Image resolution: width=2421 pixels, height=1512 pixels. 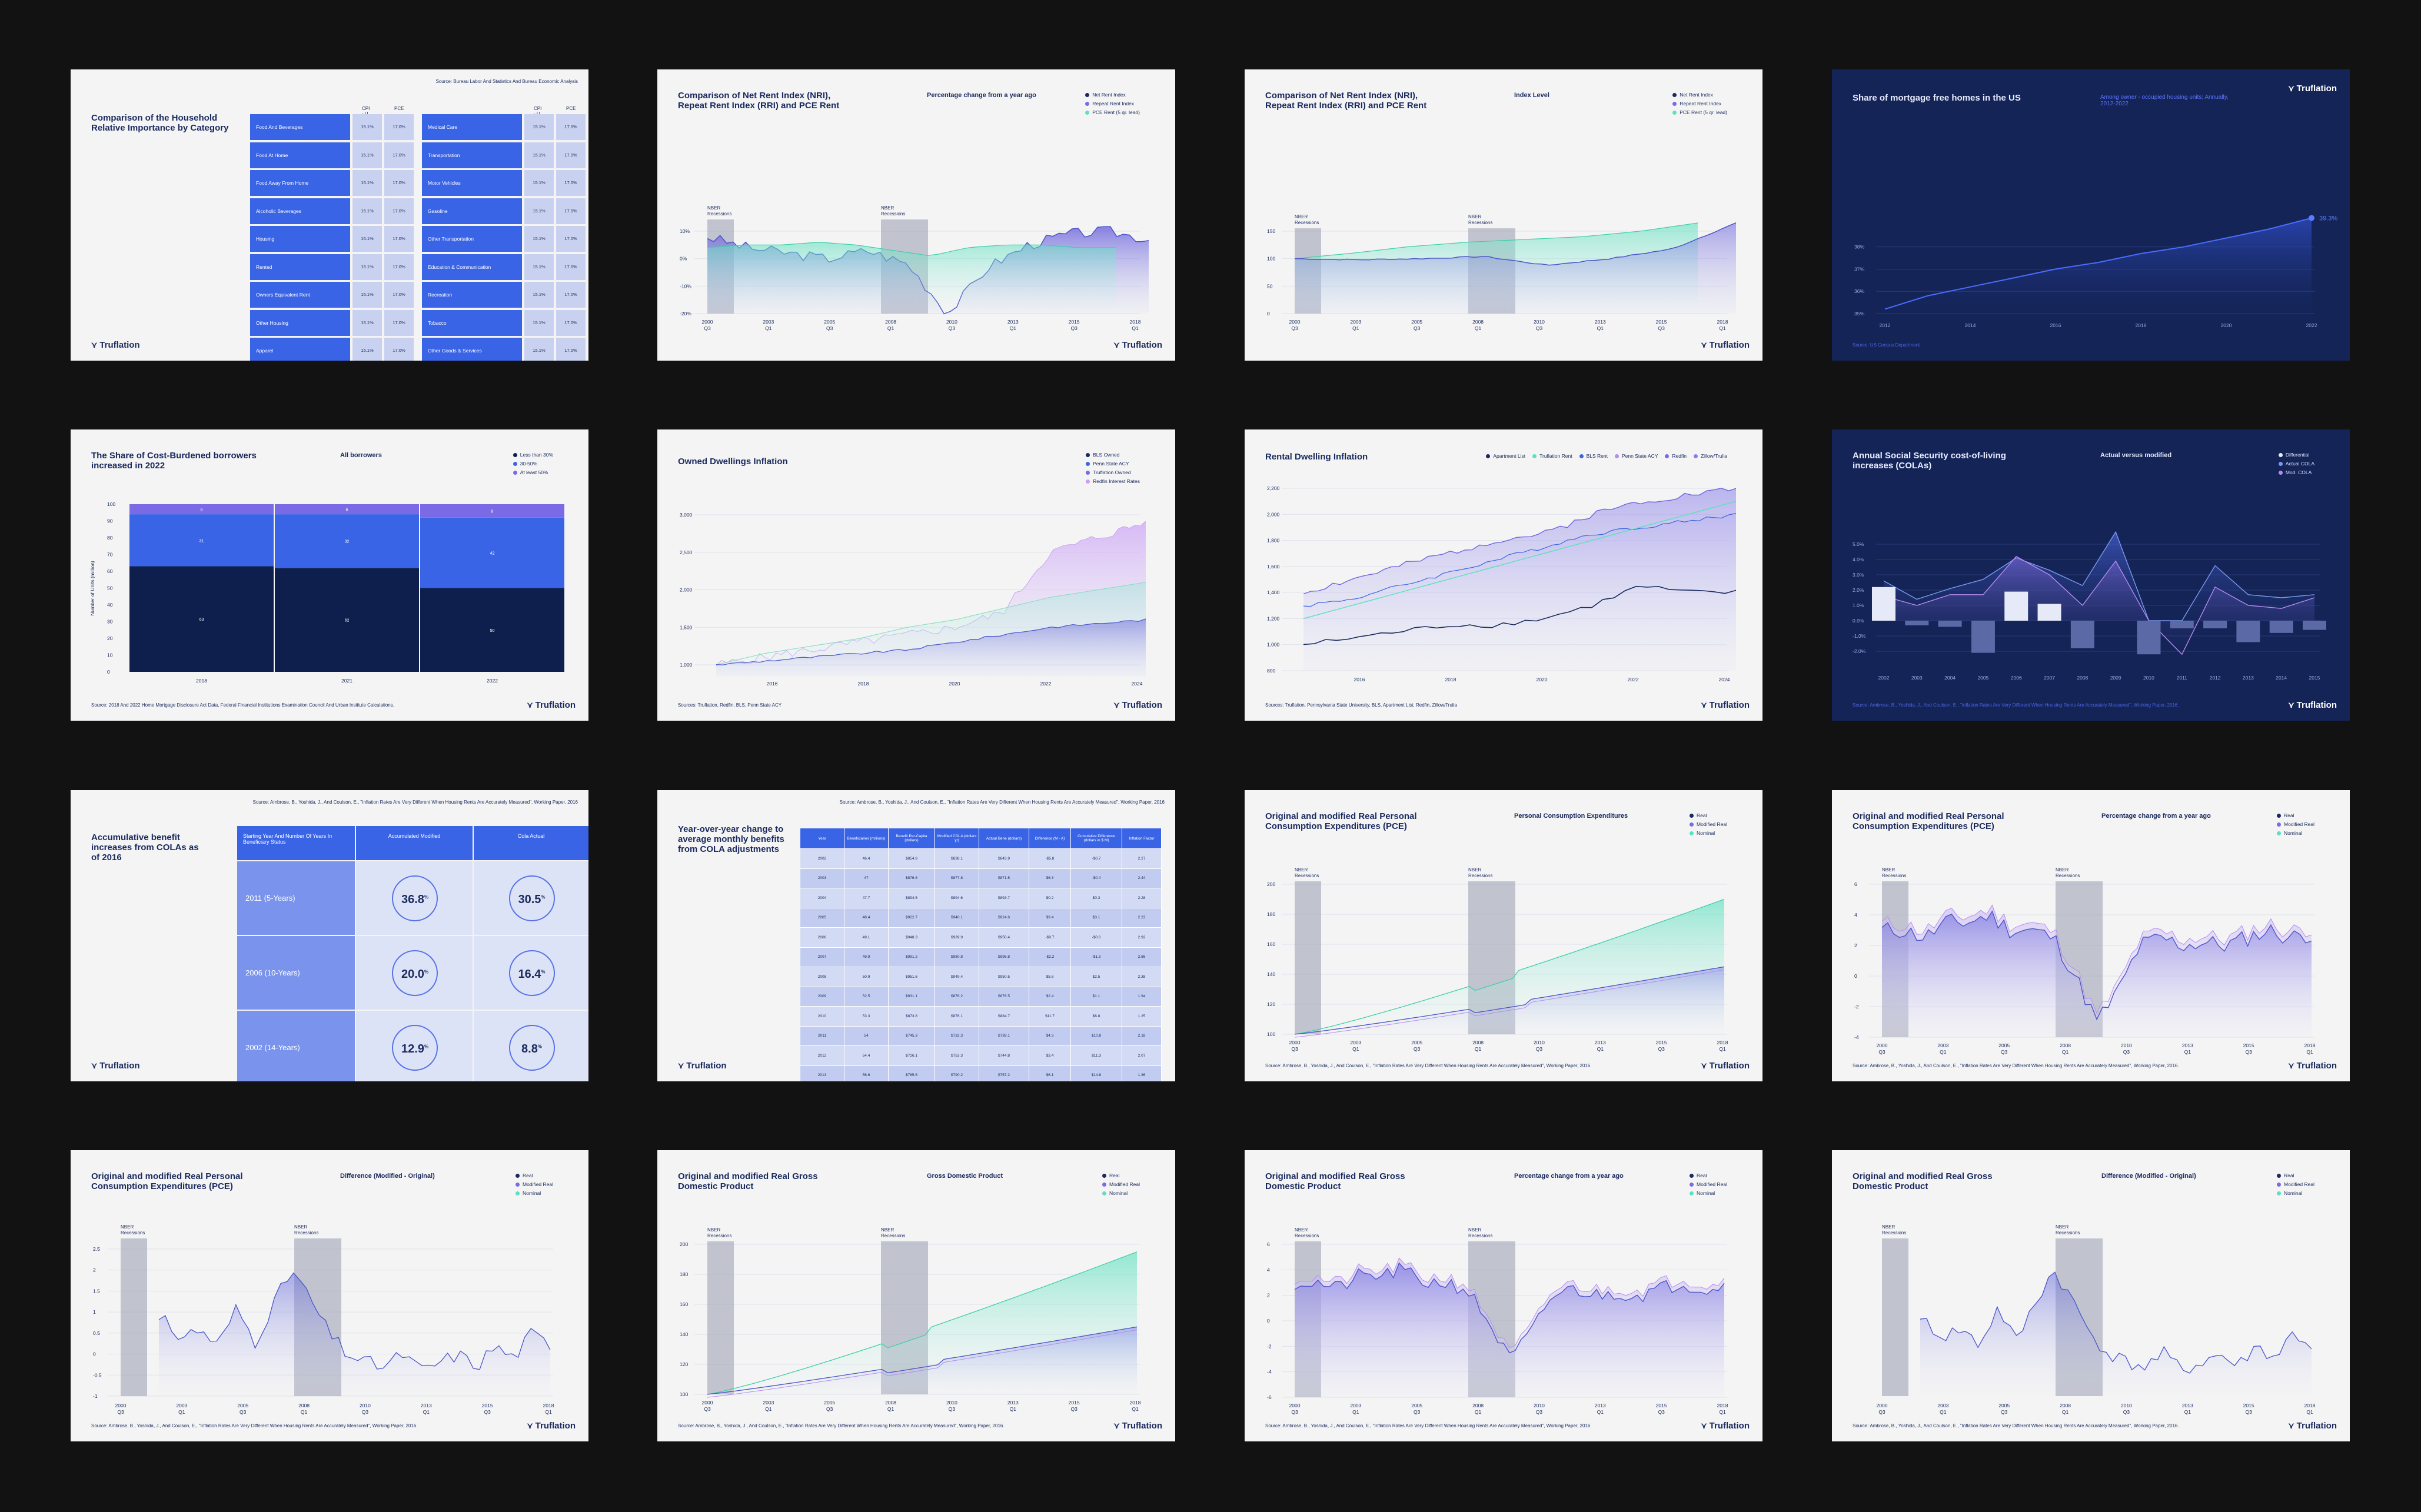 I want to click on legend-label: Real, so click(x=528, y=1175).